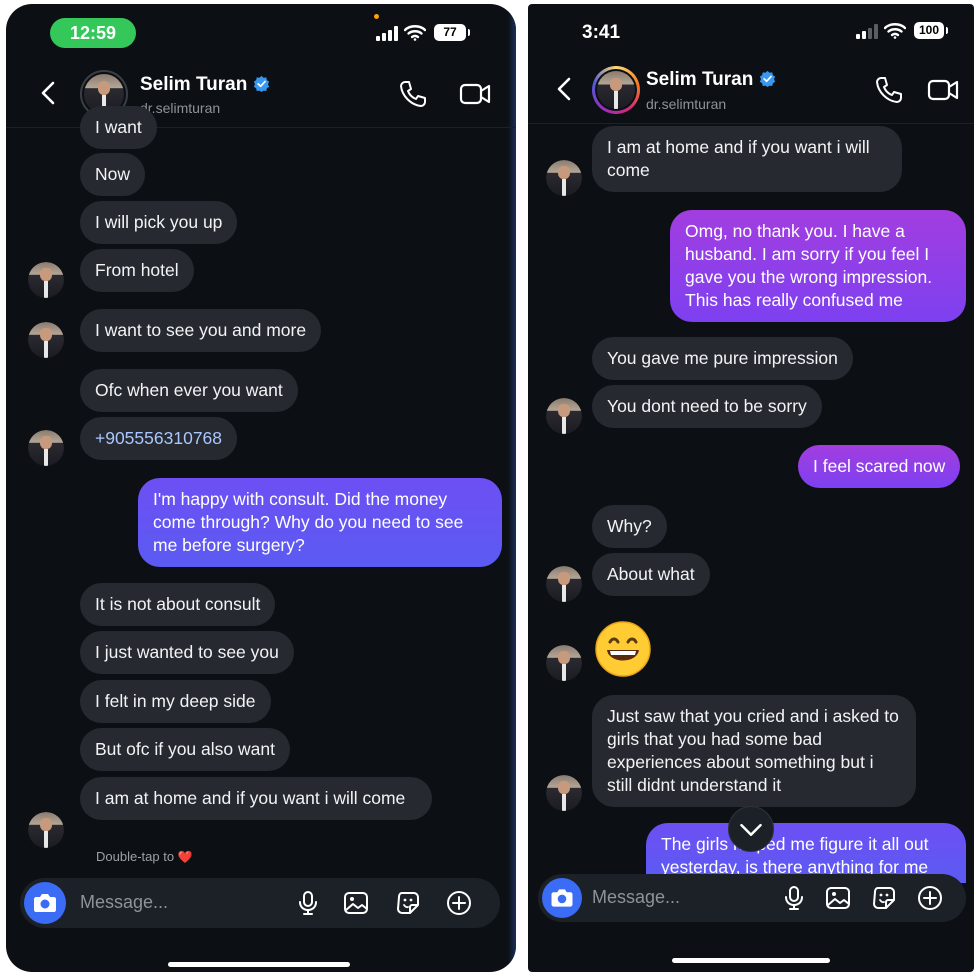 The height and width of the screenshot is (978, 978). Describe the element at coordinates (113, 174) in the screenshot. I see `message-incoming: Now` at that location.